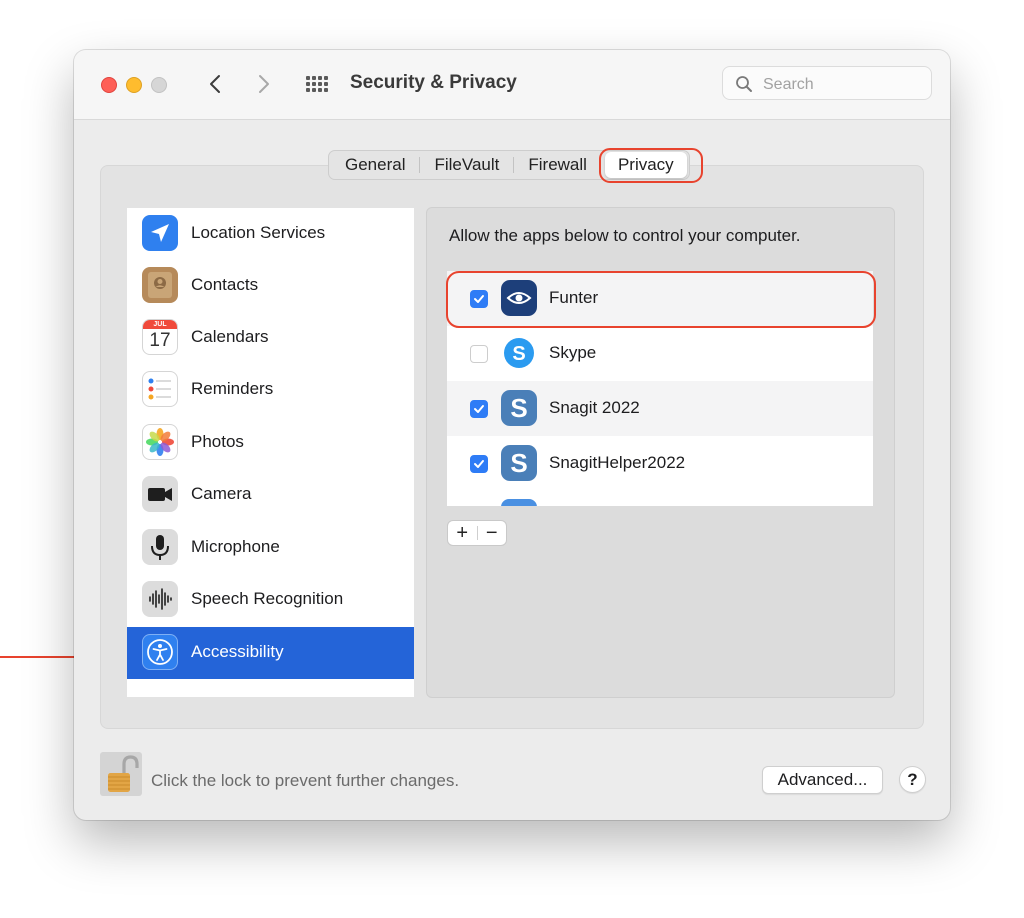 The image size is (1024, 918). Describe the element at coordinates (744, 84) in the screenshot. I see `search-icon` at that location.